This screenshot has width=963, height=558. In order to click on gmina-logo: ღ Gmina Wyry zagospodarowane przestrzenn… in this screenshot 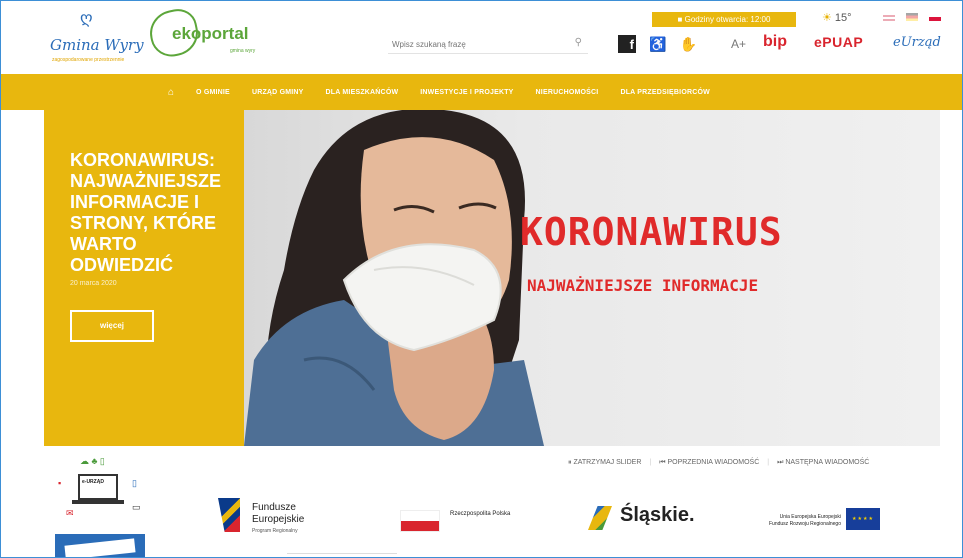, I will do `click(97, 37)`.